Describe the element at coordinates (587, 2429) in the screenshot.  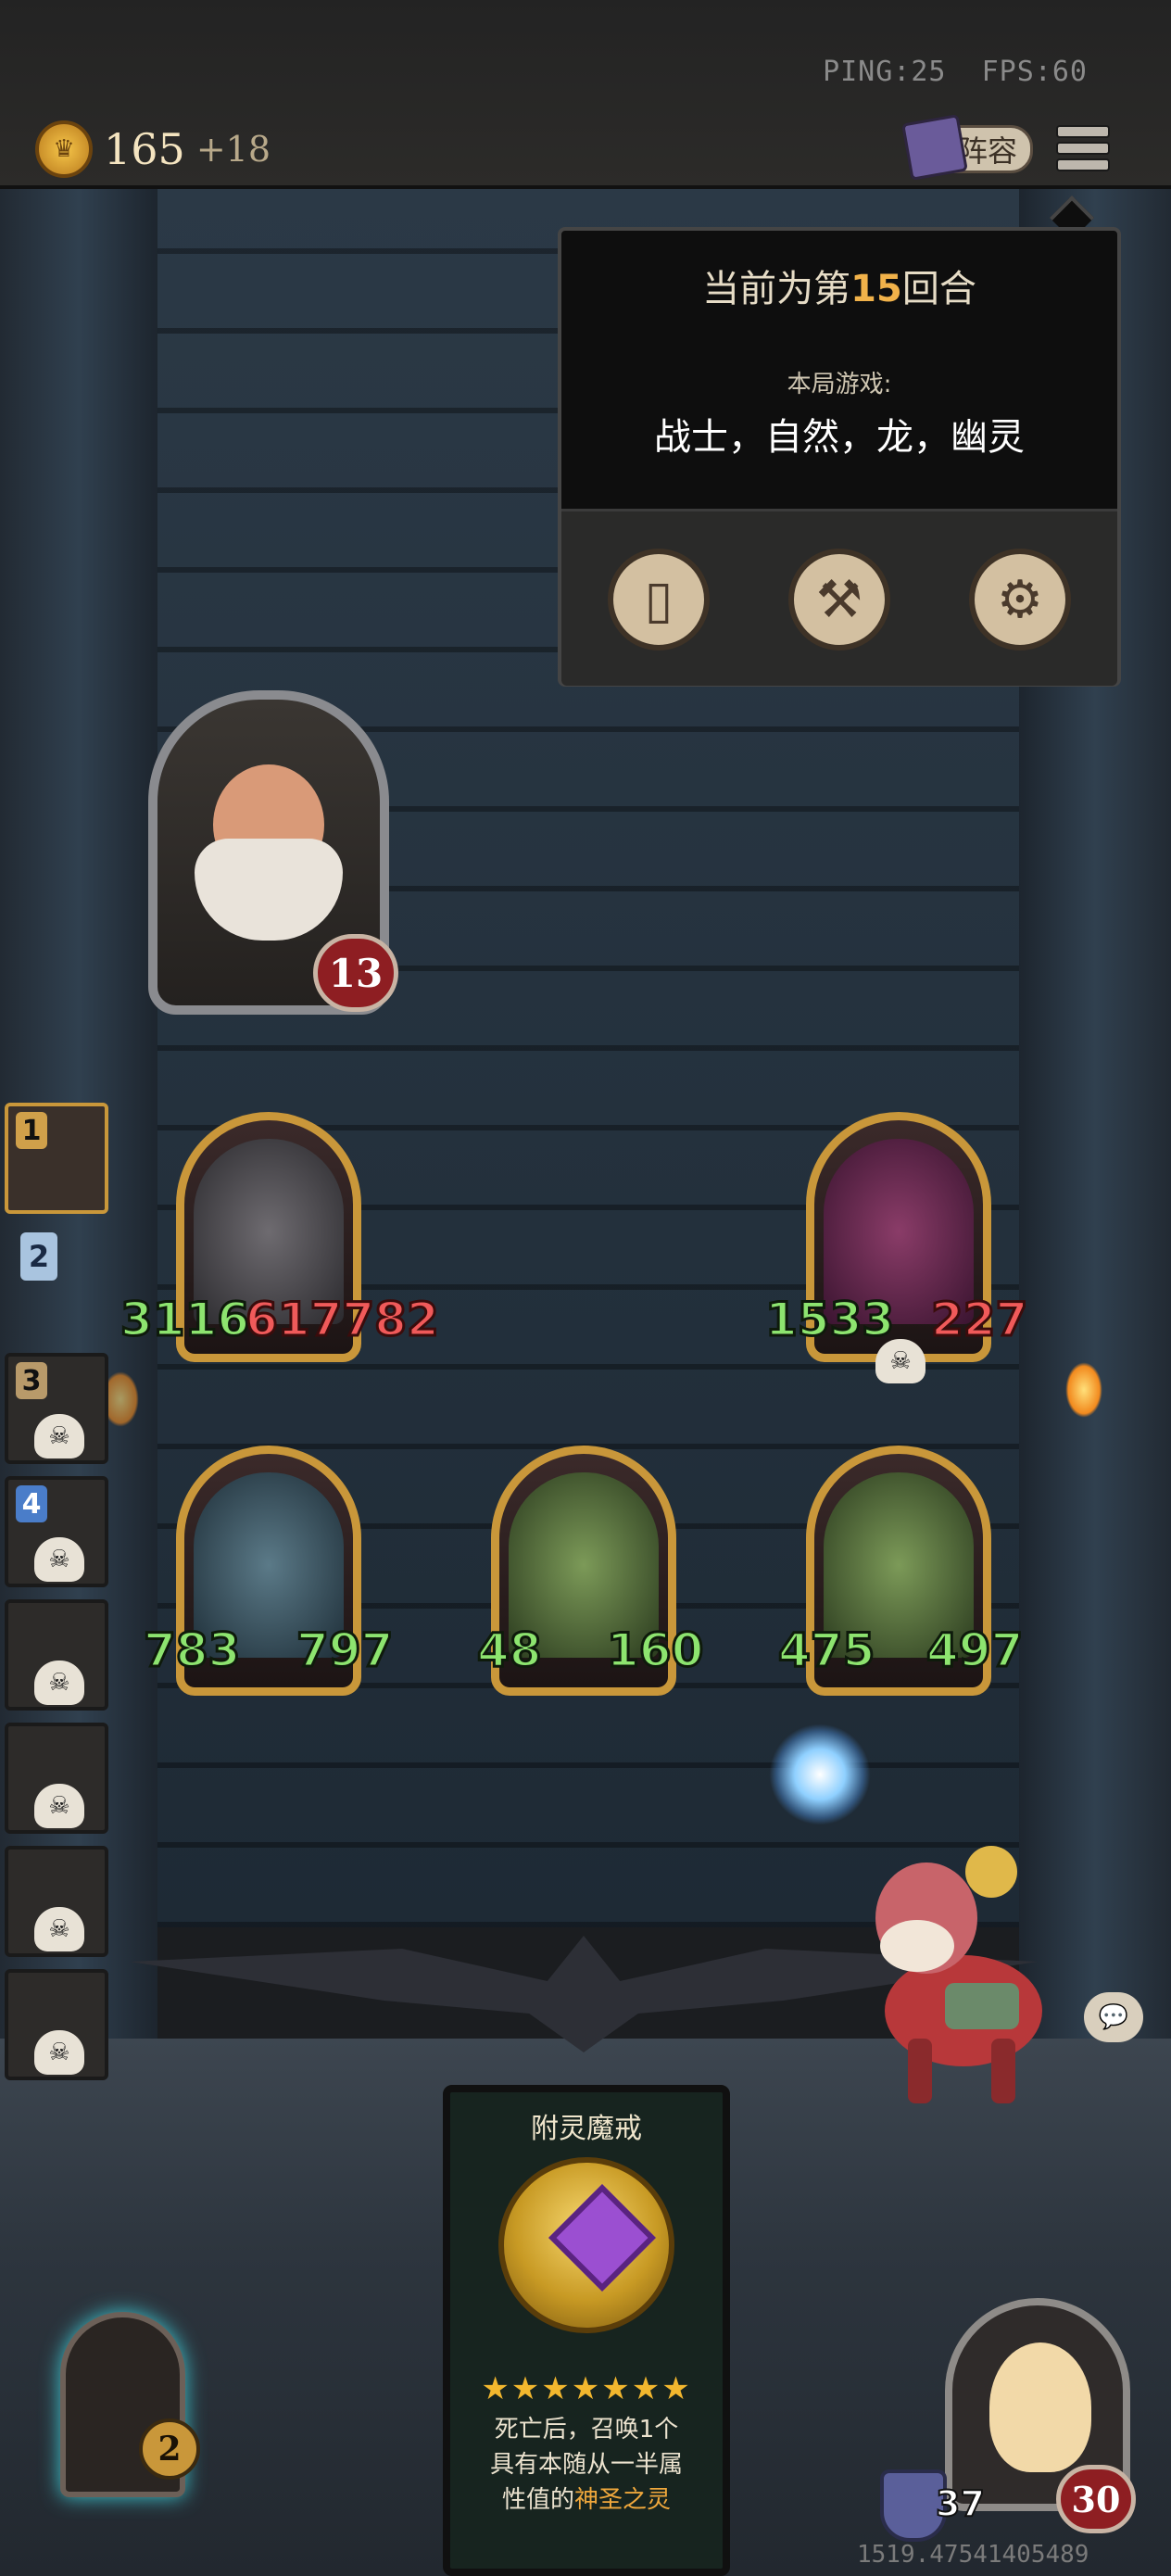
I see `desc-line: 死亡后，召唤1个` at that location.